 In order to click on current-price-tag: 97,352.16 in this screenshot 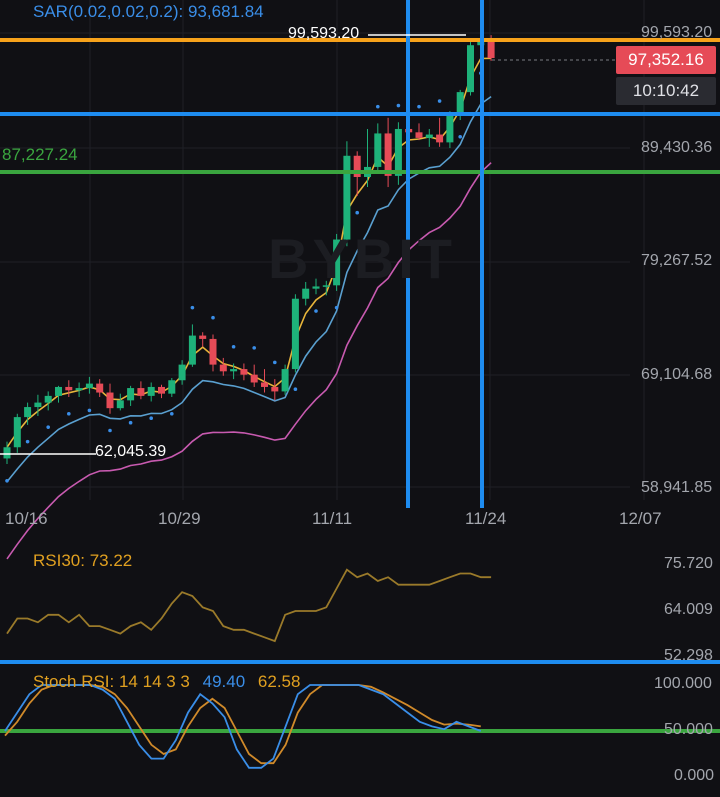, I will do `click(666, 60)`.